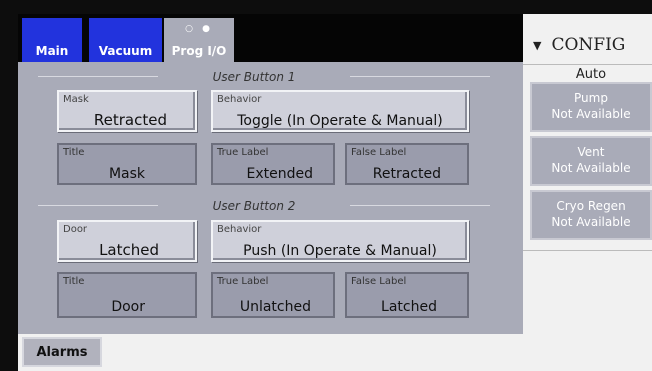 This screenshot has height=371, width=652. I want to click on false-label-label-1: False Label, so click(379, 152).